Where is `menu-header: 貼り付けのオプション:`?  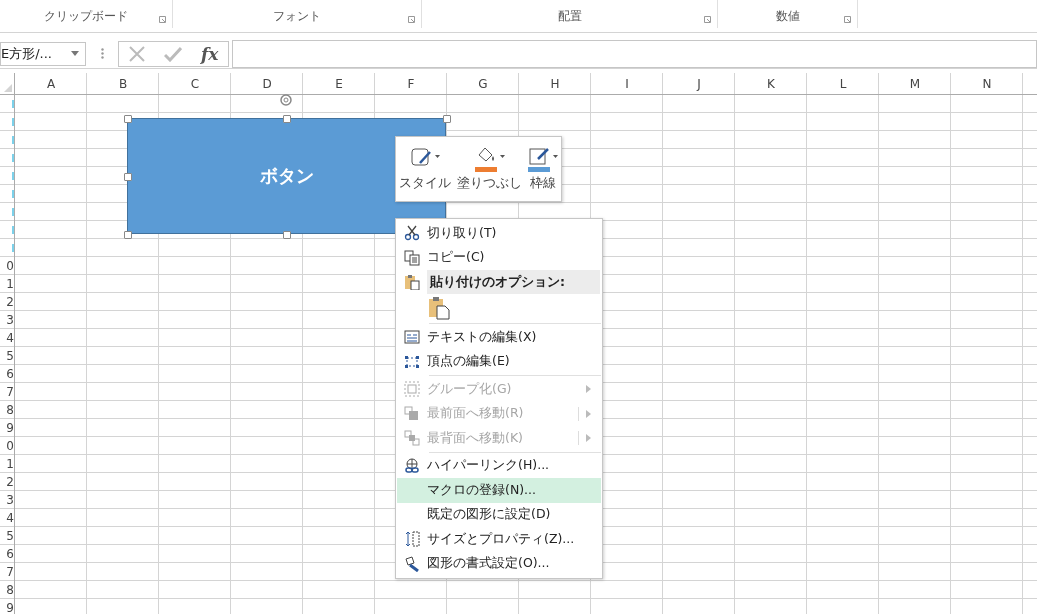
menu-header: 貼り付けのオプション: is located at coordinates (514, 282).